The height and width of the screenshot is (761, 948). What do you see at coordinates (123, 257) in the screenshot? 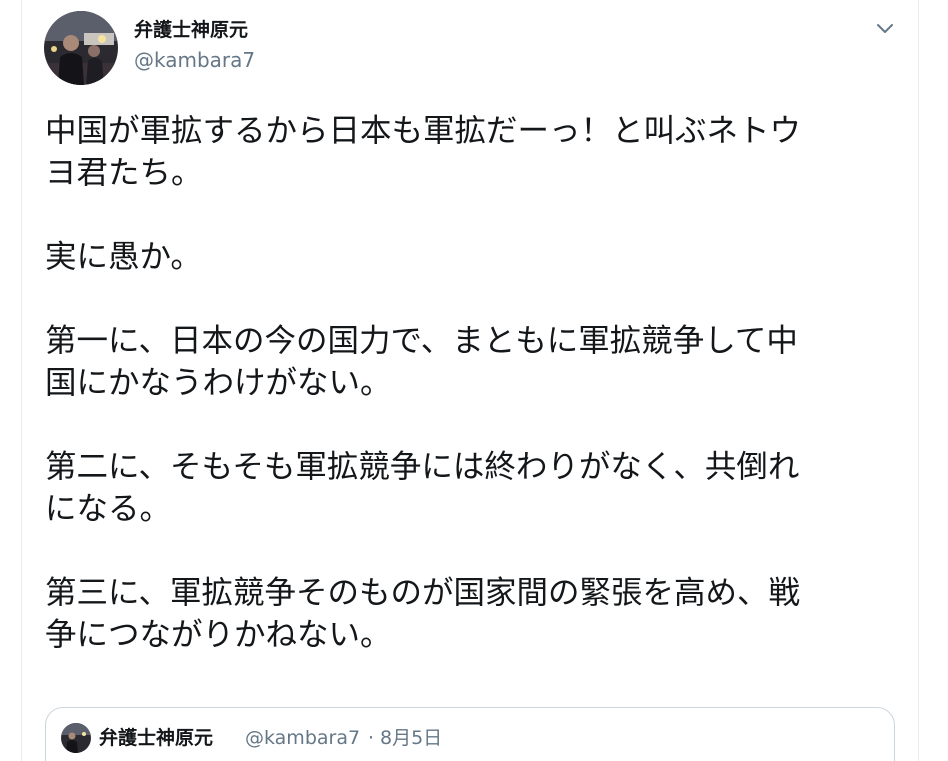
I see `tweet-line: 実に愚か。` at bounding box center [123, 257].